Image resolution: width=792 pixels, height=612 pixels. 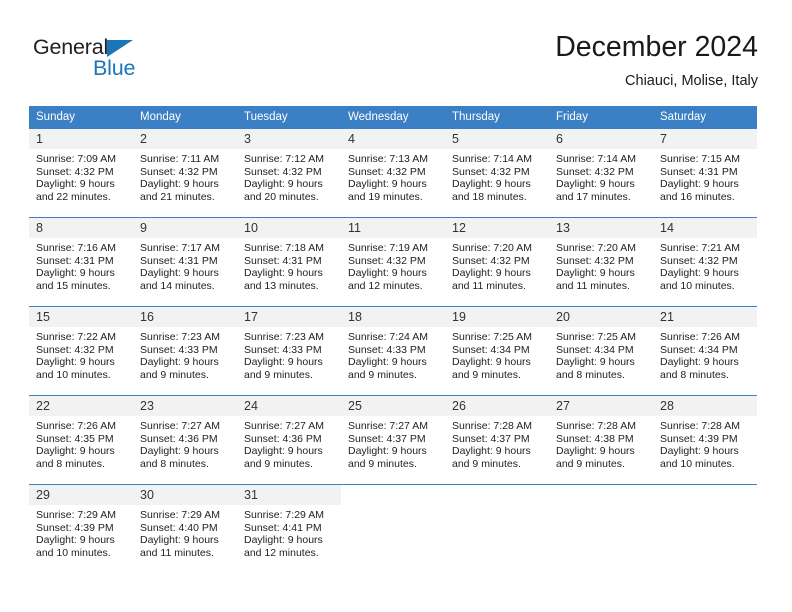 What do you see at coordinates (98, 60) in the screenshot?
I see `generalblue-logo: General Blue` at bounding box center [98, 60].